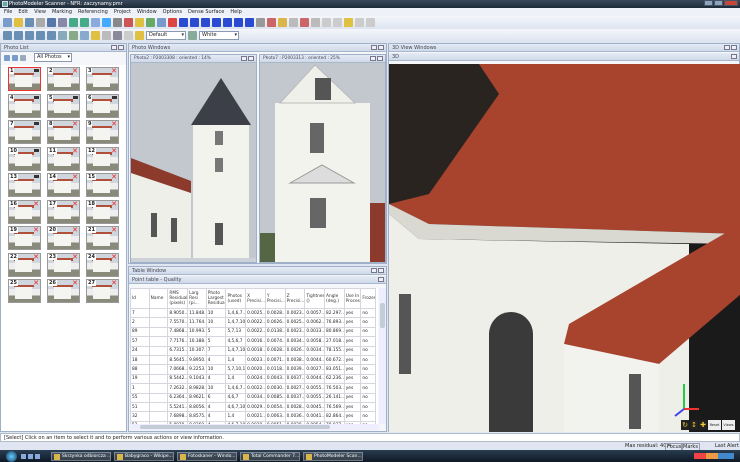 The width and height of the screenshot is (740, 462). Describe the element at coordinates (24, 158) in the screenshot. I see `photo-thumbnail: 10` at that location.